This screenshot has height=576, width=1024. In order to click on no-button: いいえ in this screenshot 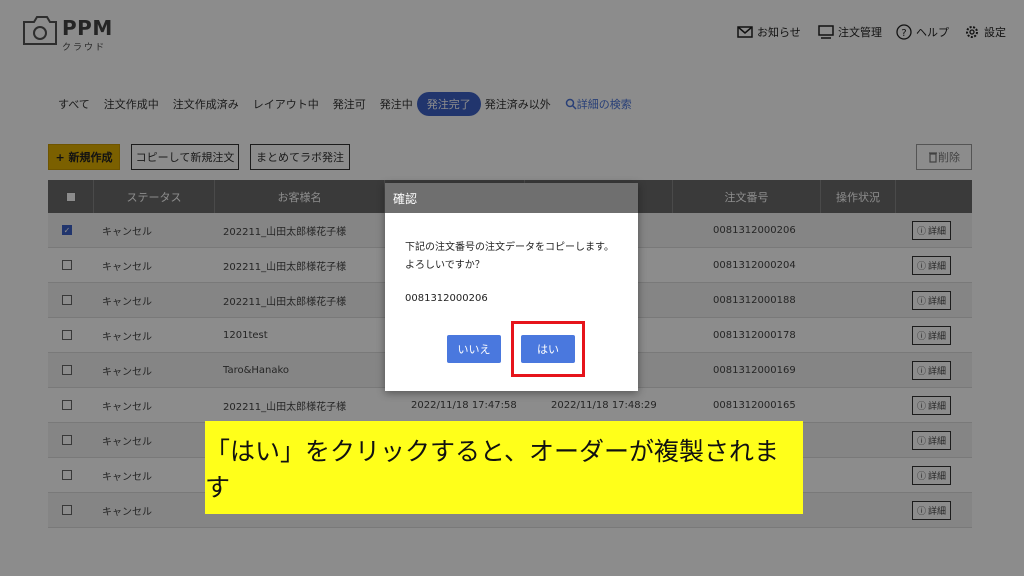, I will do `click(474, 349)`.